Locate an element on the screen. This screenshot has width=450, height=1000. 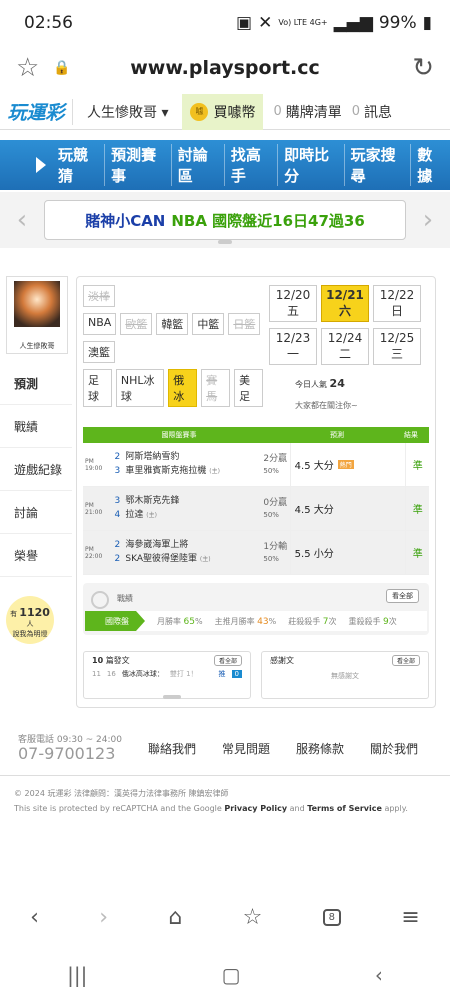
date-button: 12/21 六 is located at coordinates (345, 303).